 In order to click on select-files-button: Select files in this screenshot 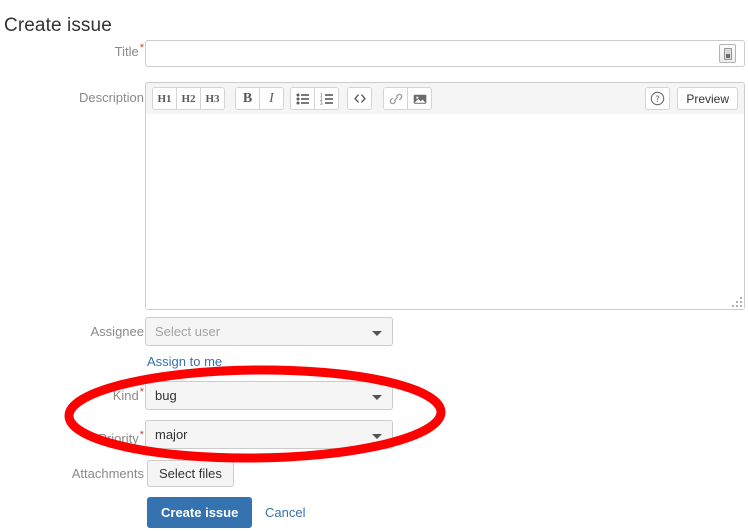, I will do `click(190, 473)`.